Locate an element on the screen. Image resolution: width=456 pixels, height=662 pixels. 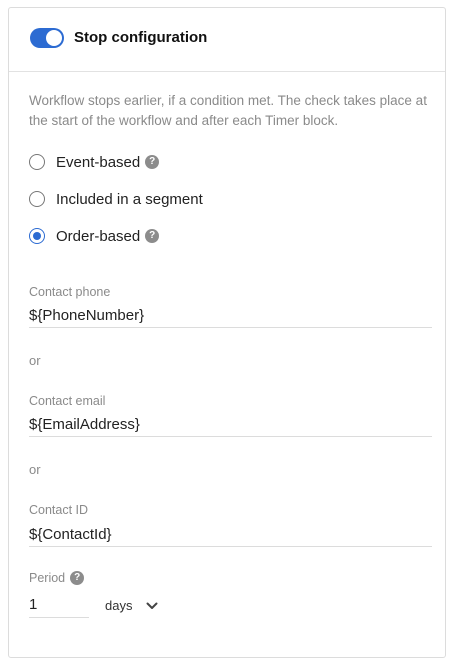
card-title: Stop configuration is located at coordinates (141, 37).